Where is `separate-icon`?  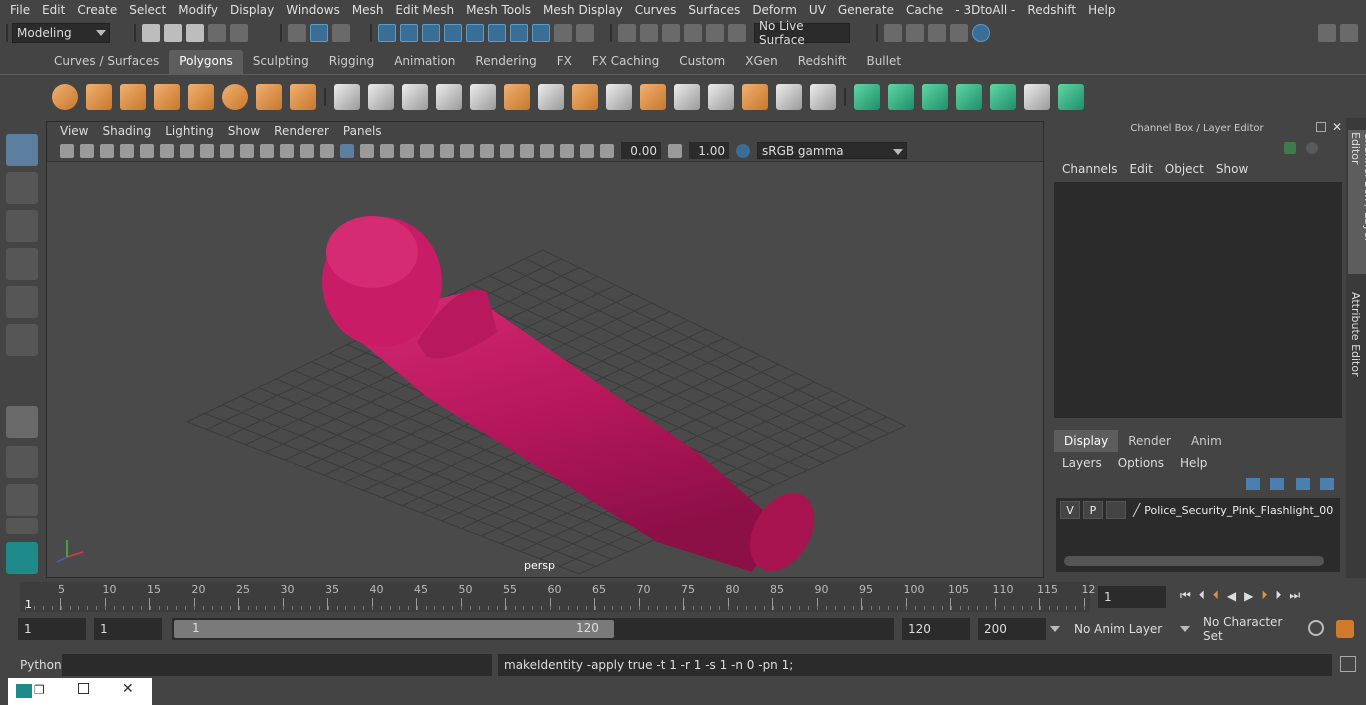
separate-icon is located at coordinates (381, 96).